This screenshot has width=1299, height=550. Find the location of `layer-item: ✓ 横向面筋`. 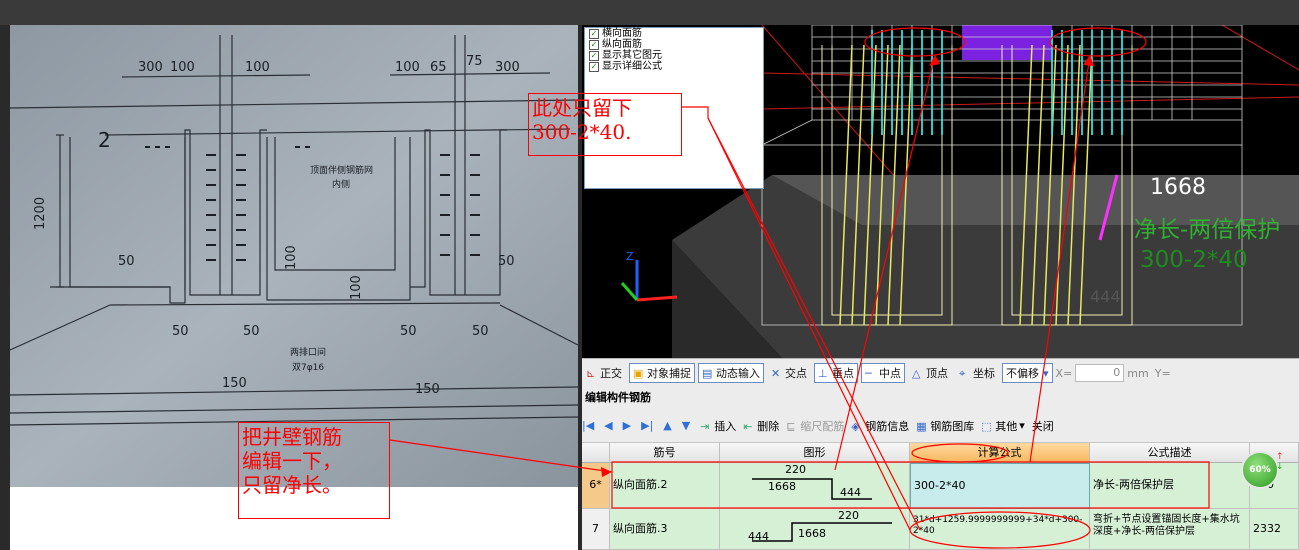

layer-item: ✓ 横向面筋 is located at coordinates (674, 33).